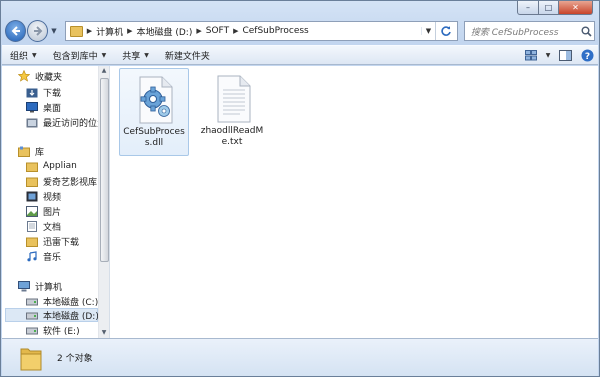 Image resolution: width=600 pixels, height=377 pixels. I want to click on search-placeholder: 搜索 CefSubProcess, so click(514, 32).